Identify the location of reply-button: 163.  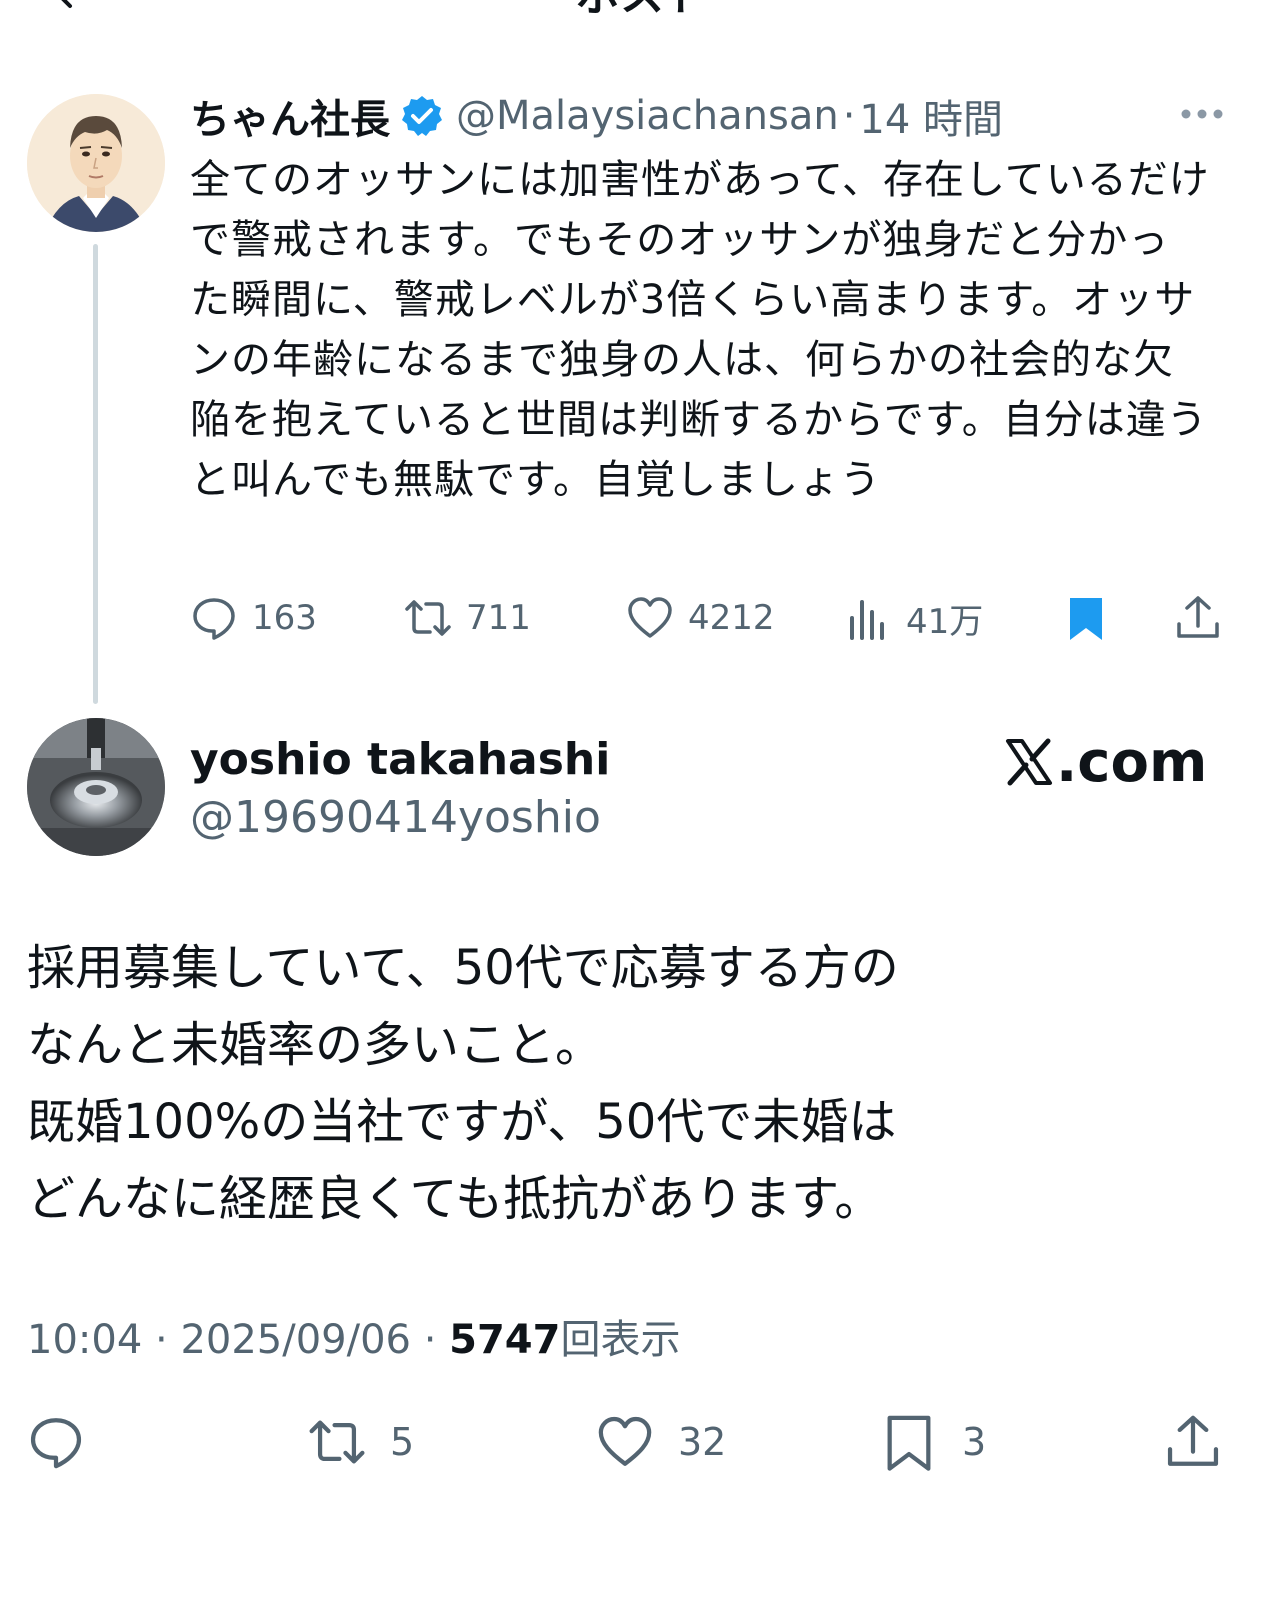
(253, 618).